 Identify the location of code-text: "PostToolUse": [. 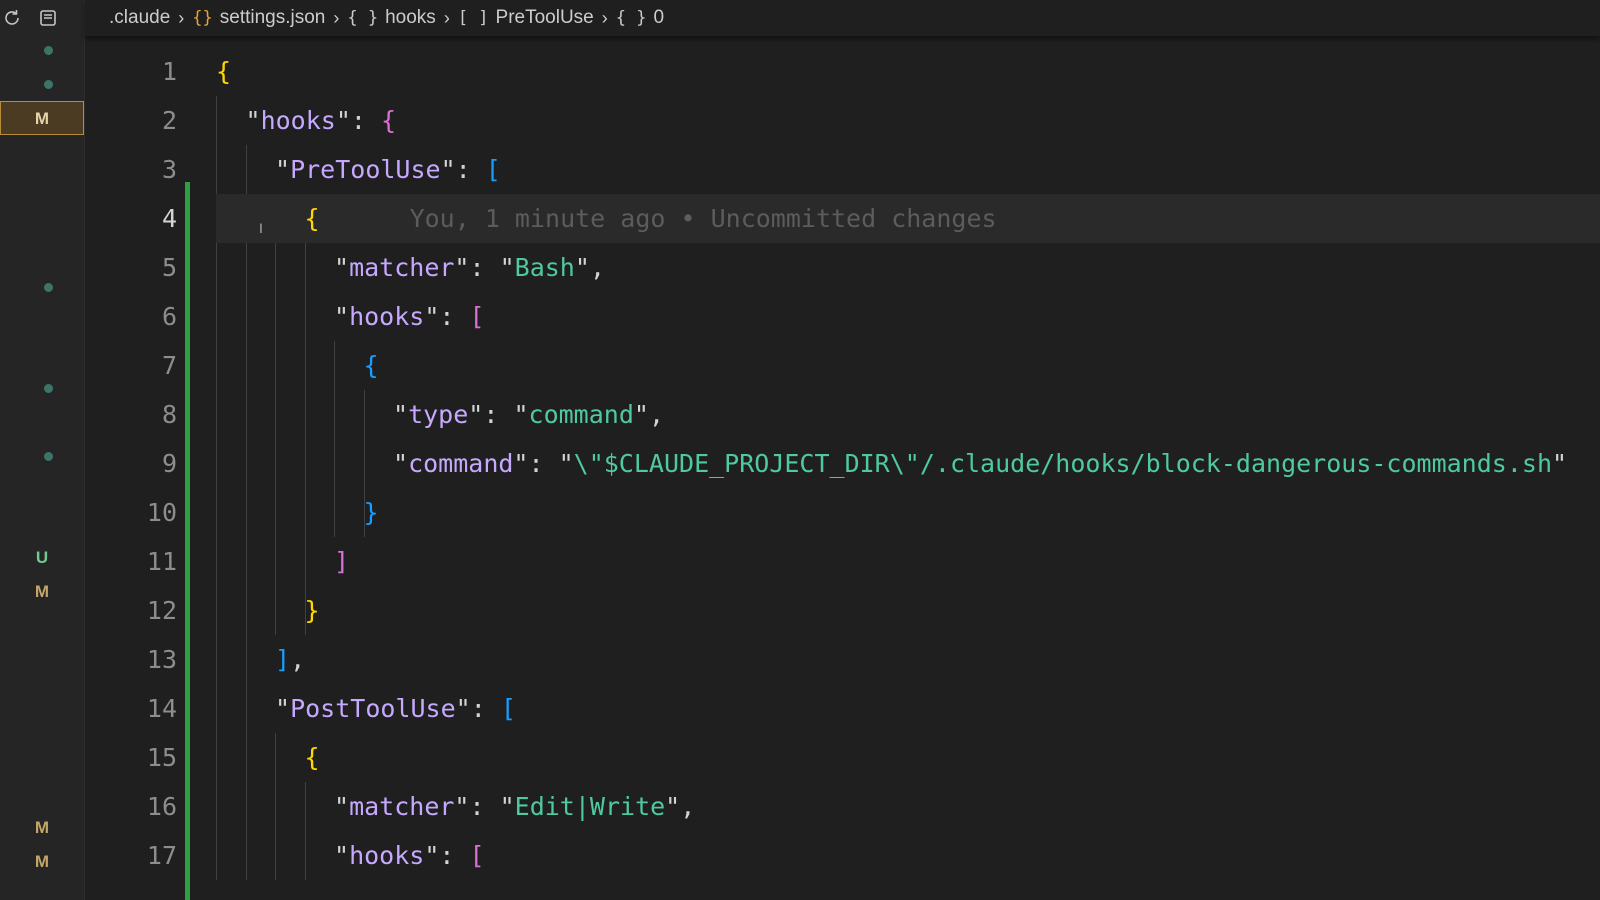
(395, 708).